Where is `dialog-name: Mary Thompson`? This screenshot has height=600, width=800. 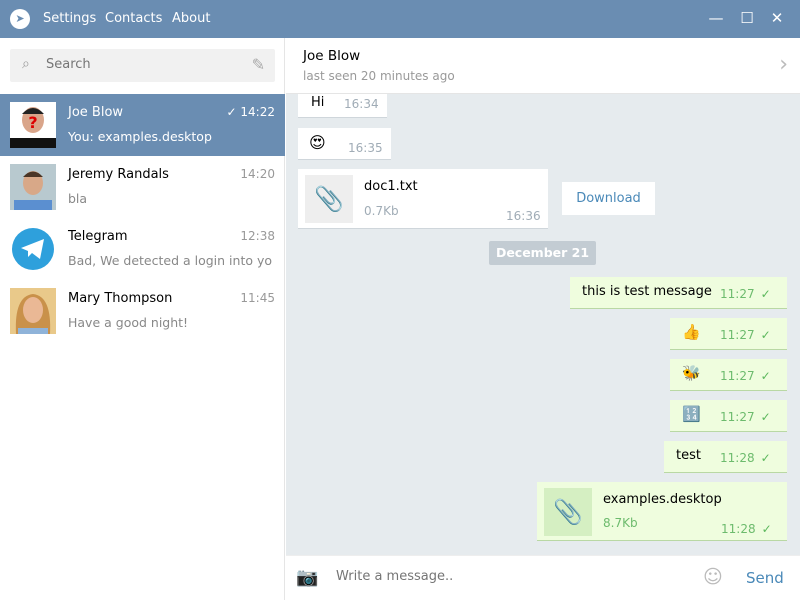 dialog-name: Mary Thompson is located at coordinates (120, 298).